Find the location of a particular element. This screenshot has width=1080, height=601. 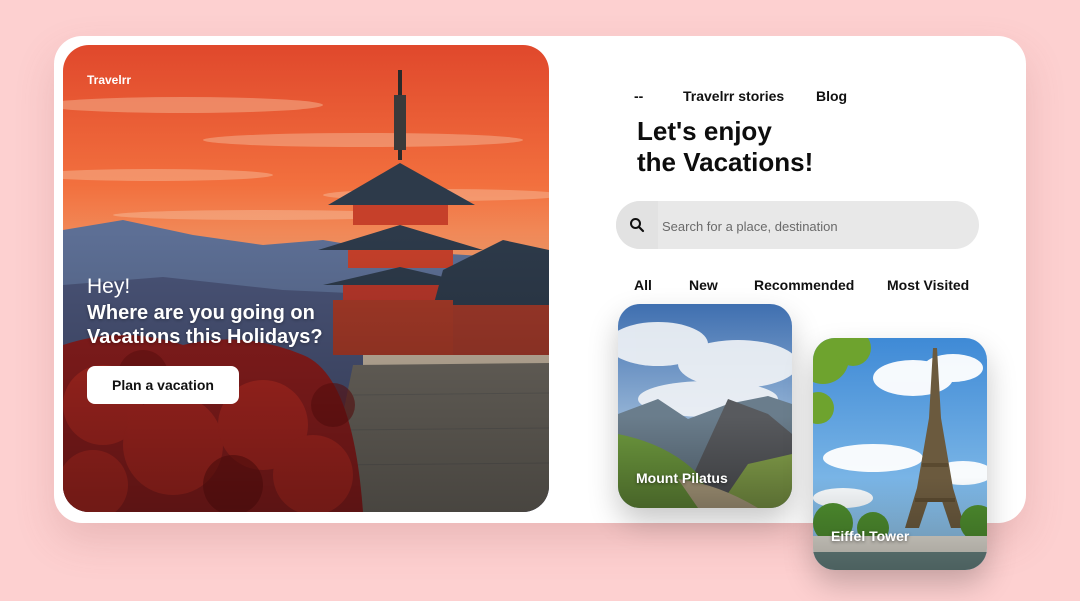

page-title: Let's enjoy the Vacations! is located at coordinates (725, 147).